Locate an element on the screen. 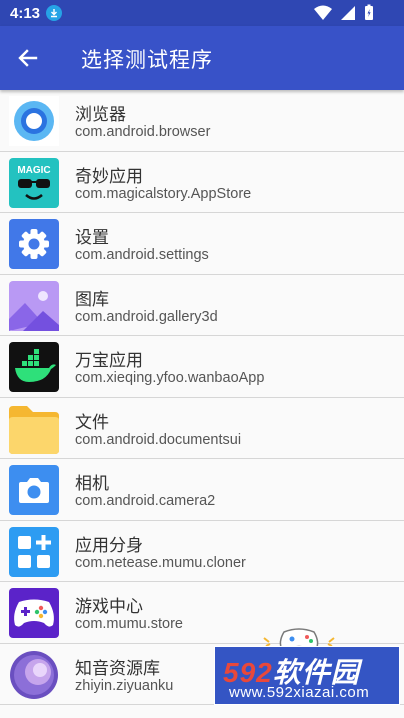  app-package: com.netease.mumu.cloner is located at coordinates (160, 562).